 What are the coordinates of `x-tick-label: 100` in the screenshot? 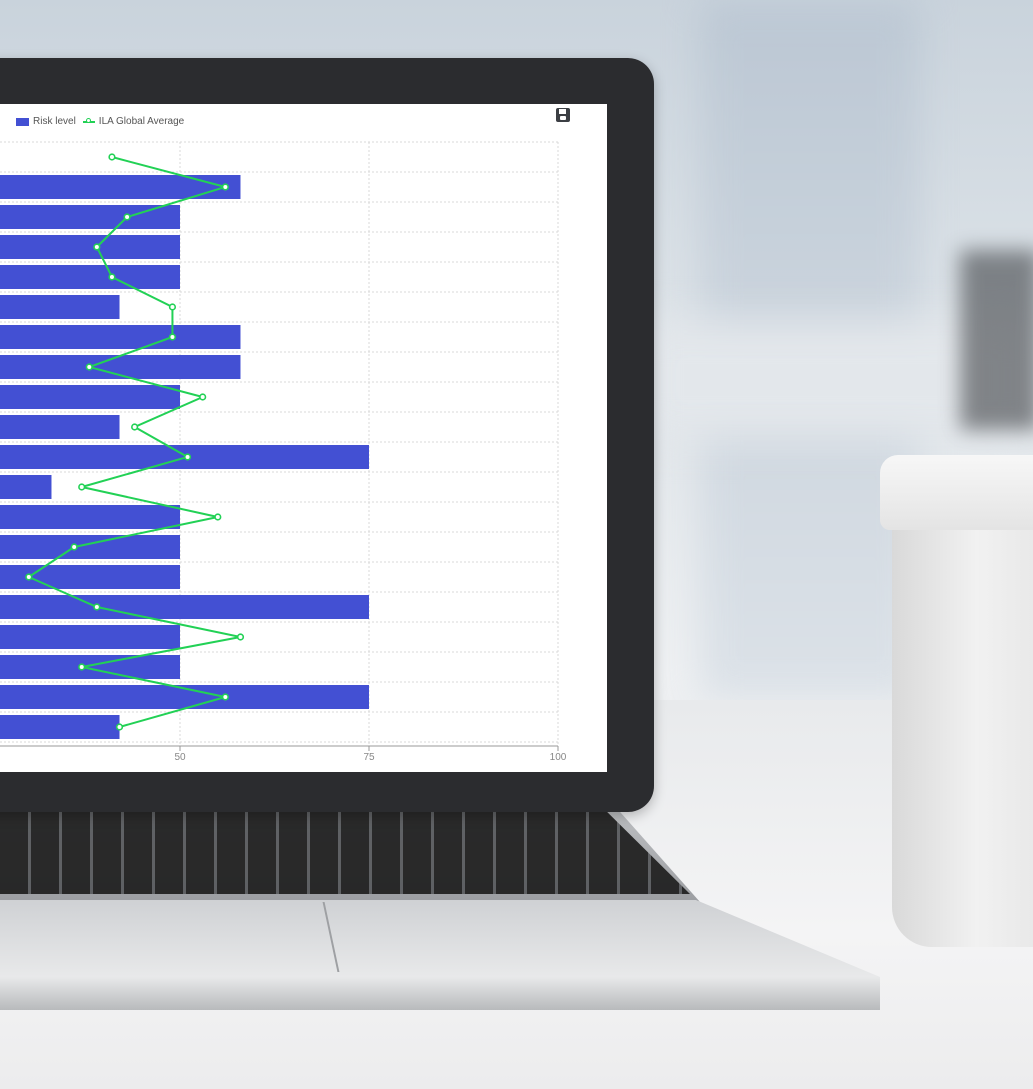 It's located at (558, 757).